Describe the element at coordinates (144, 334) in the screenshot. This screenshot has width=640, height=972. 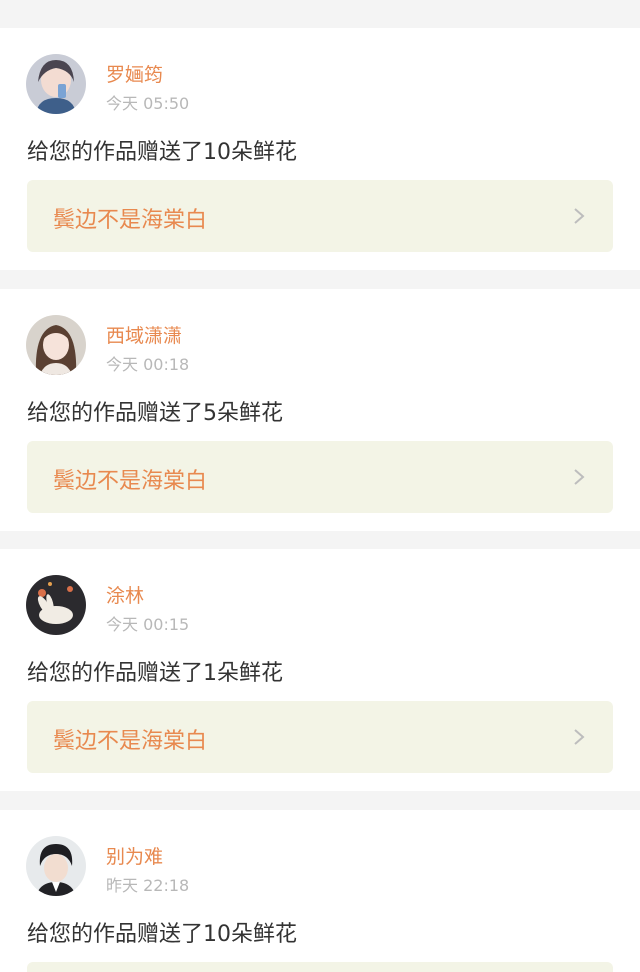
I see `username: 西域潇潇` at that location.